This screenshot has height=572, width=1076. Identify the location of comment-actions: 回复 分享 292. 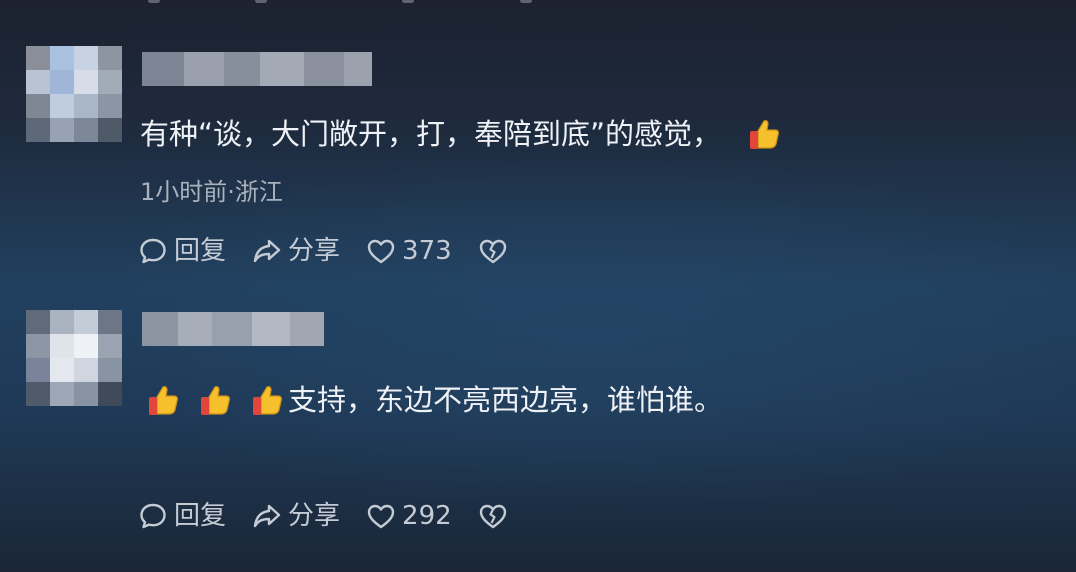
(336, 516).